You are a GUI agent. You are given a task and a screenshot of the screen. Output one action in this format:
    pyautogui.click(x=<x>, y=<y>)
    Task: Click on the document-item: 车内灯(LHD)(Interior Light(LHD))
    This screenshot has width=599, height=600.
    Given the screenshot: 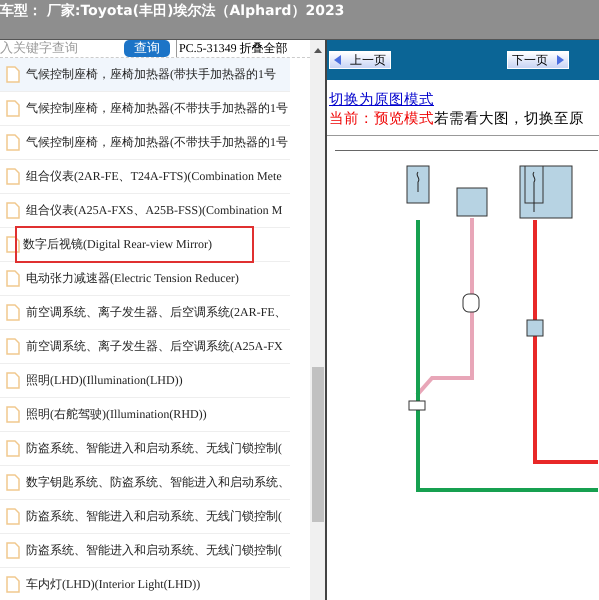 What is the action you would take?
    pyautogui.click(x=113, y=584)
    